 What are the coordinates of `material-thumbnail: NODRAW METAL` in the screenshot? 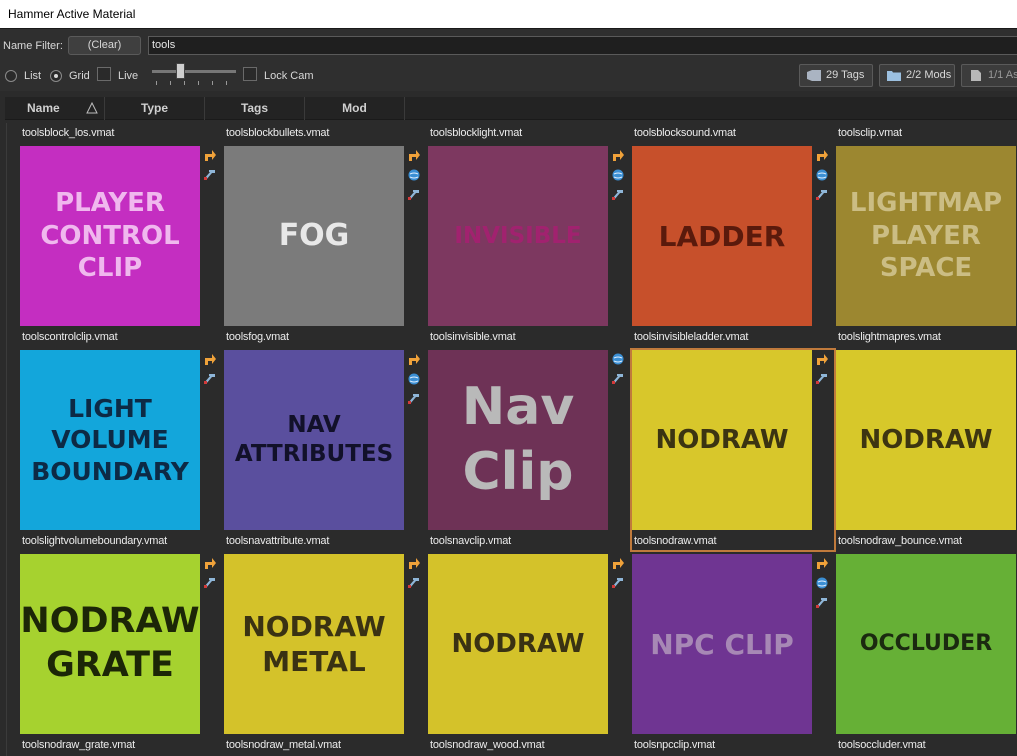 It's located at (314, 644).